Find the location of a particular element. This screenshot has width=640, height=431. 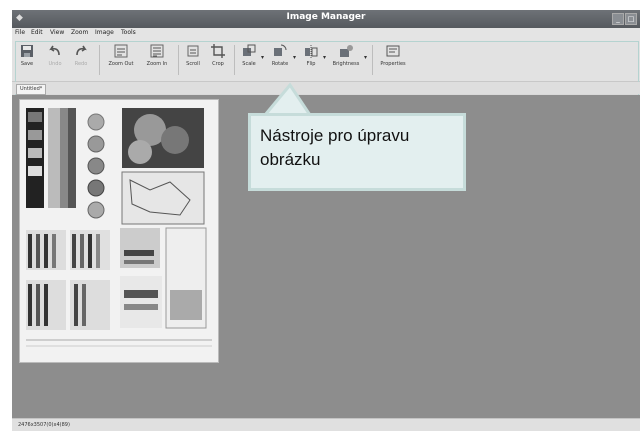

callout-box: Nástroje pro úpravu obrázku is located at coordinates (357, 152).